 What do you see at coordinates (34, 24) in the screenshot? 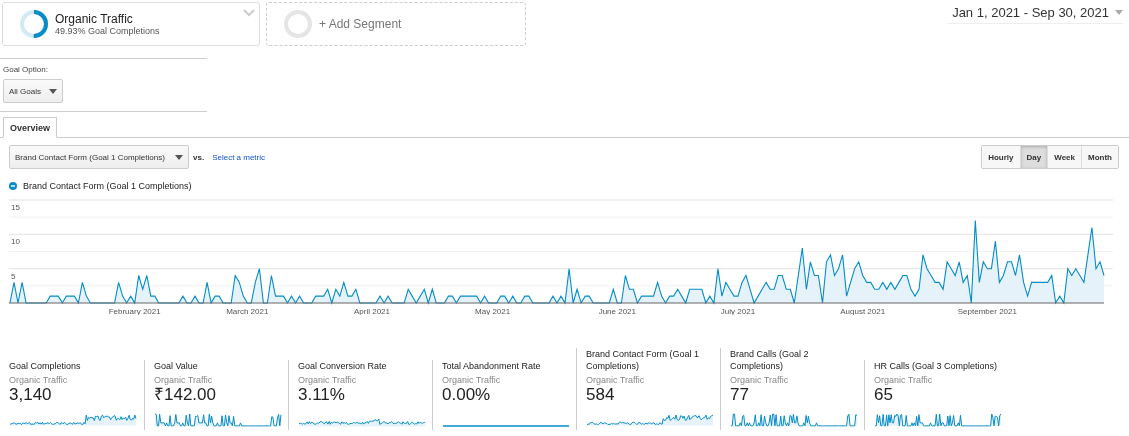
I see `donut-icon` at bounding box center [34, 24].